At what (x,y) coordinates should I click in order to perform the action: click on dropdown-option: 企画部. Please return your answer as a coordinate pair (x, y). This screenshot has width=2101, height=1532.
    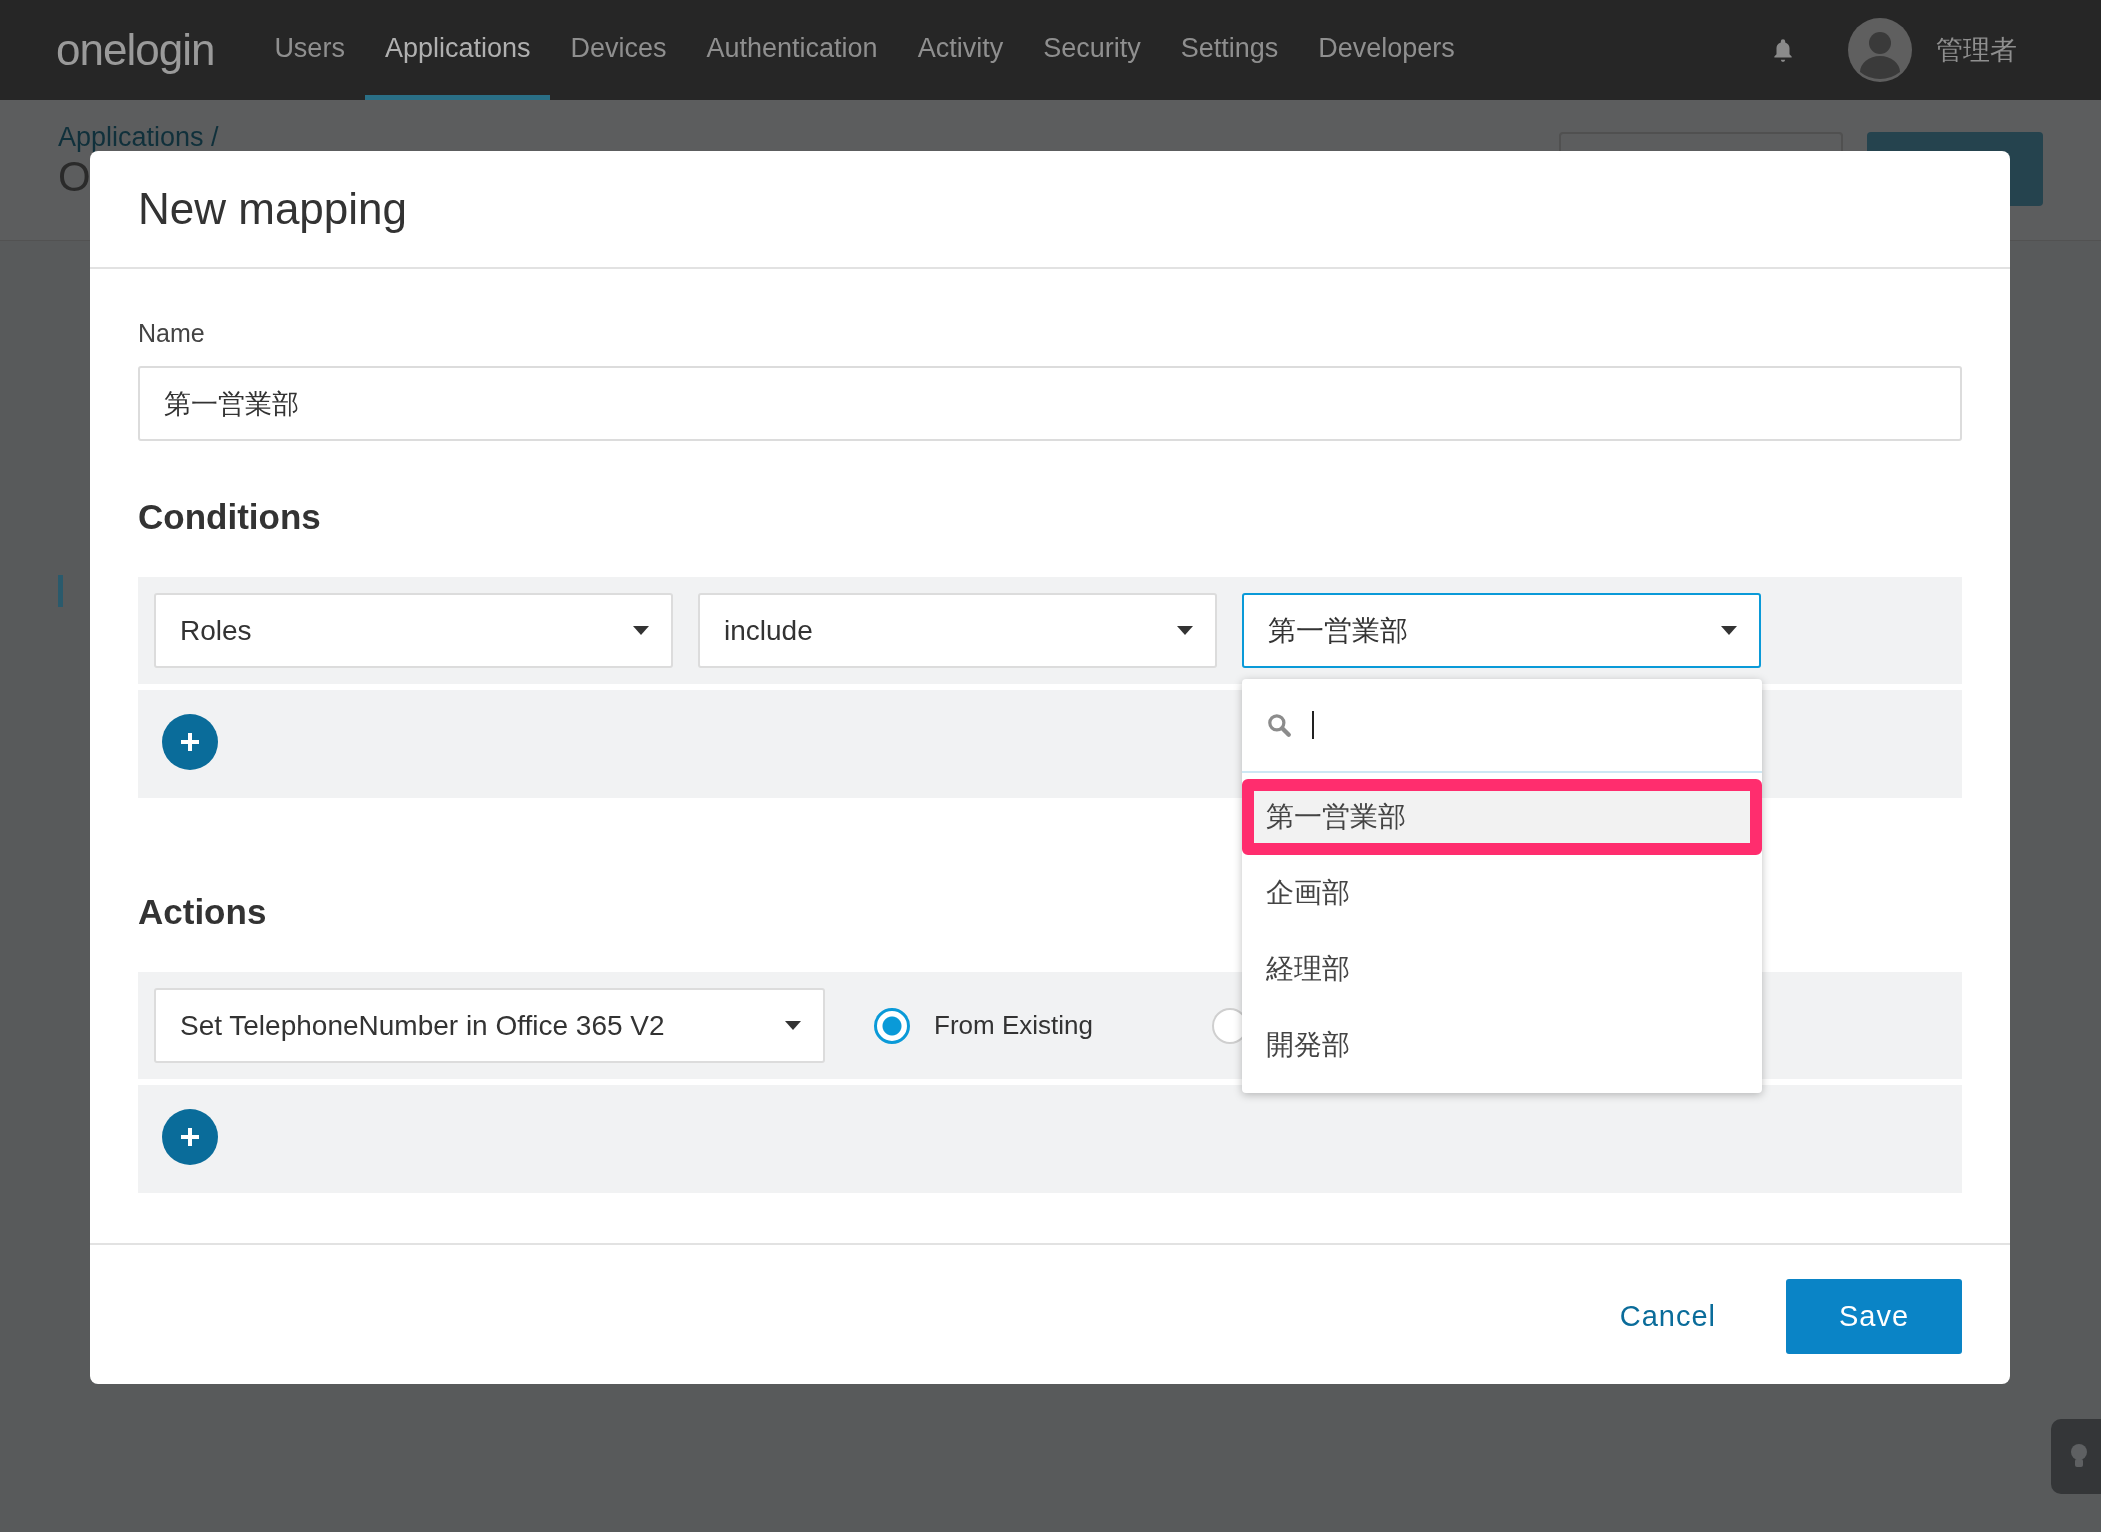
    Looking at the image, I should click on (1502, 893).